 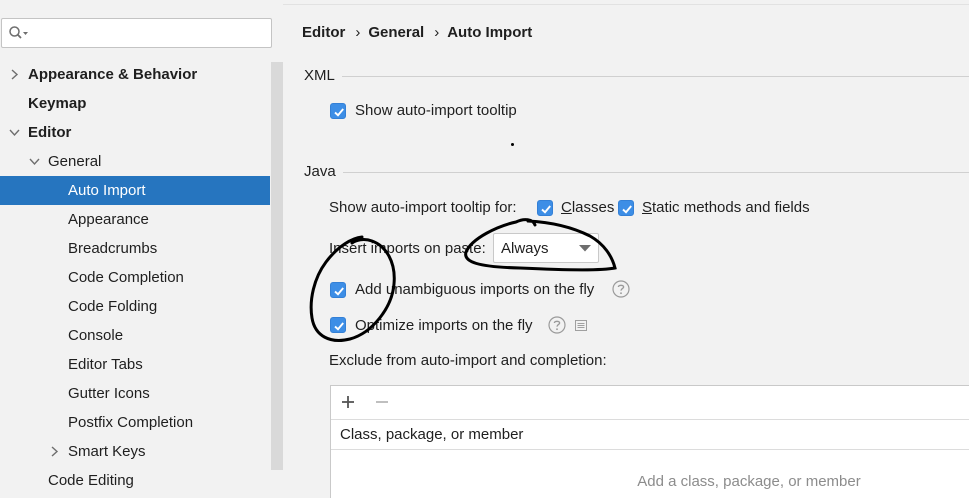 What do you see at coordinates (474, 290) in the screenshot?
I see `add-unambiguous-label: Add unambiguous imports on the fly` at bounding box center [474, 290].